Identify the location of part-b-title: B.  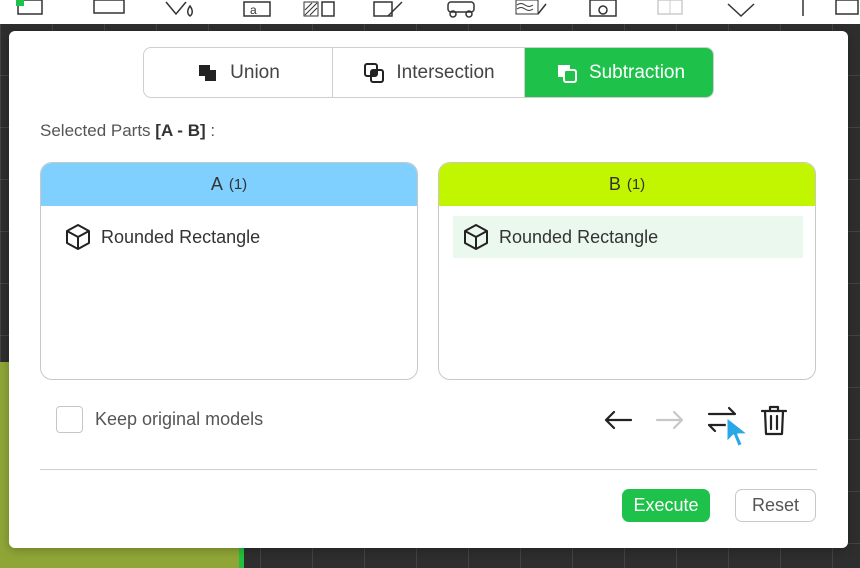
(614, 184).